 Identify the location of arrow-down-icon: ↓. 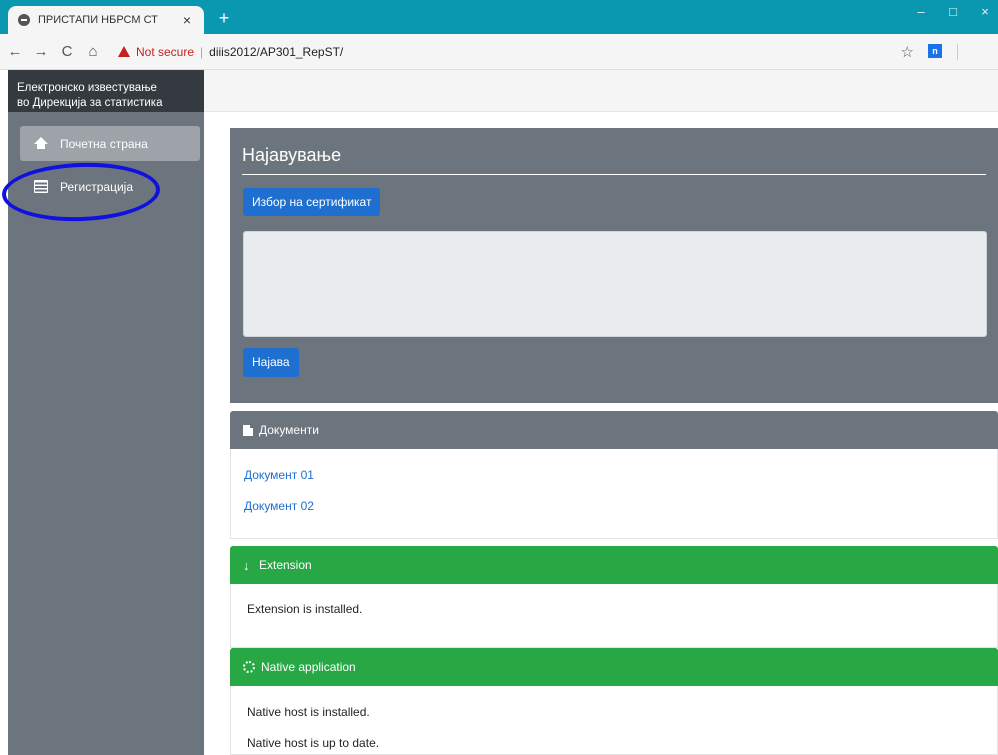
(246, 565).